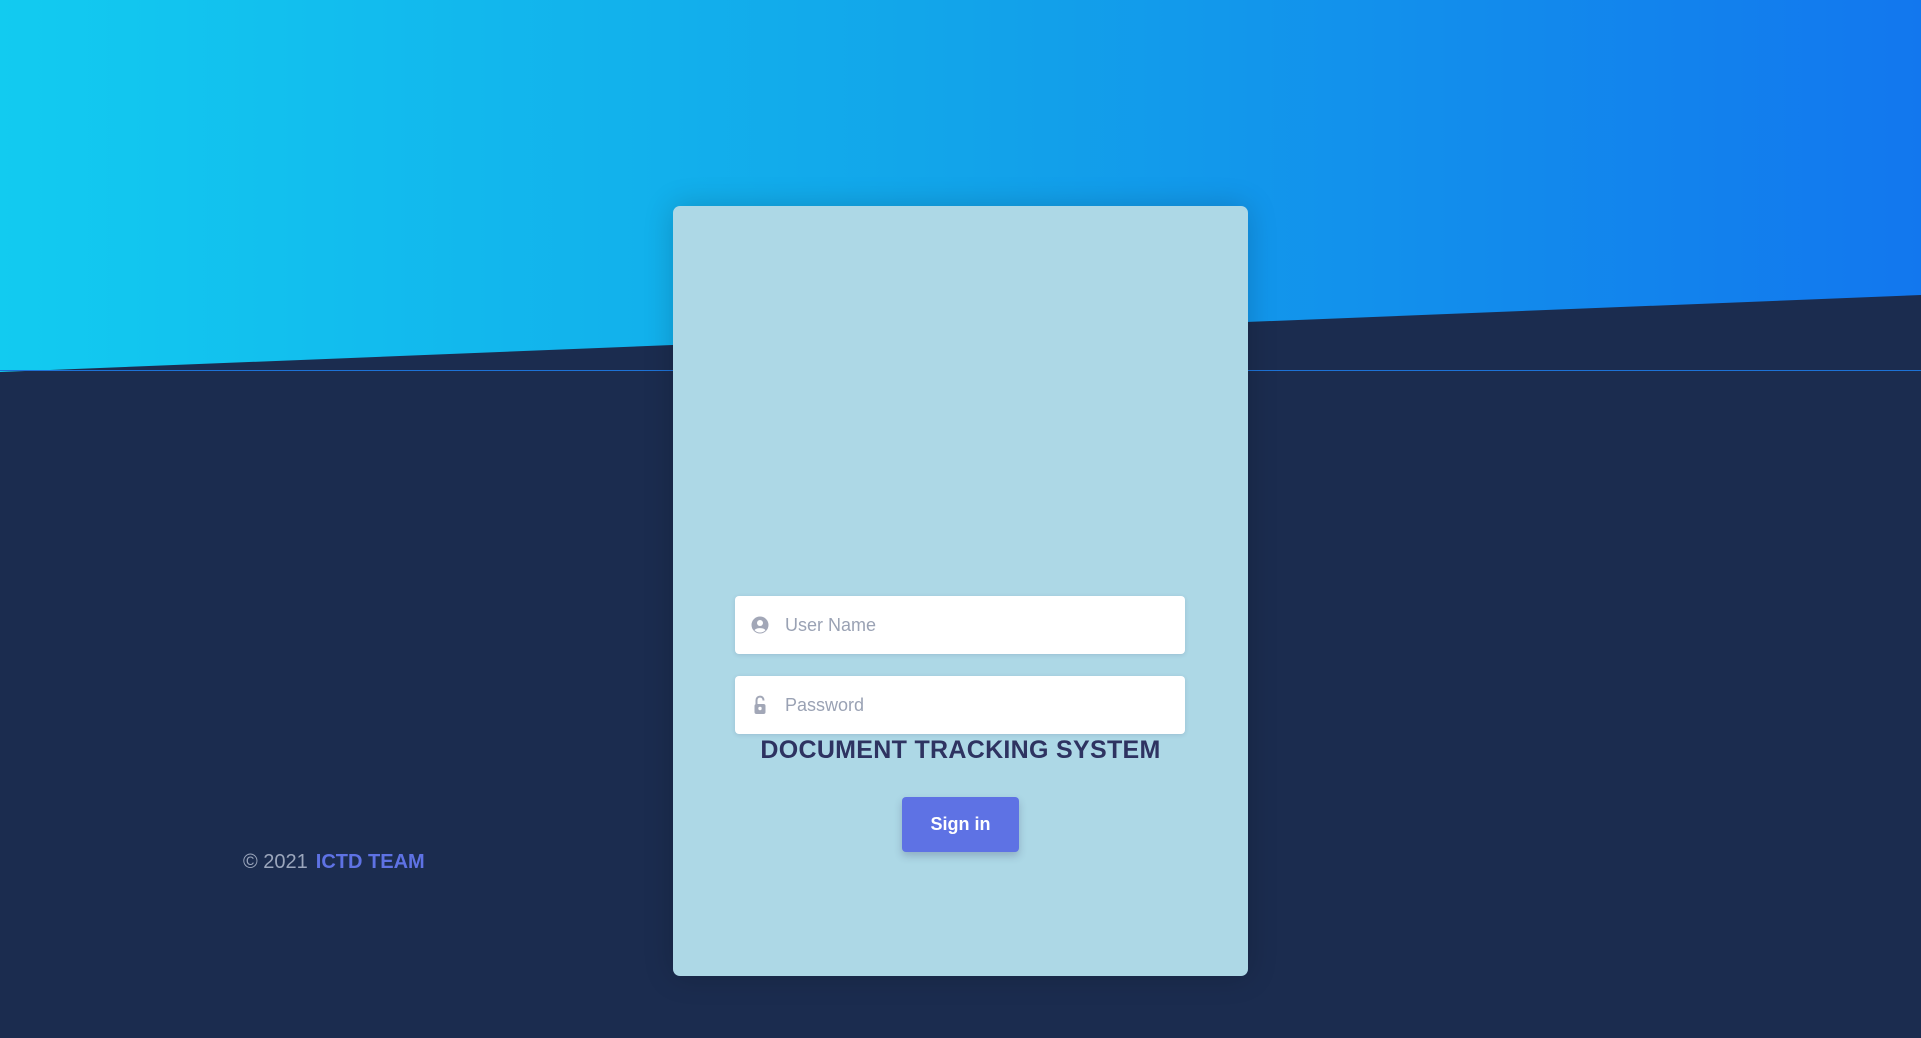  I want to click on lock-icon, so click(760, 705).